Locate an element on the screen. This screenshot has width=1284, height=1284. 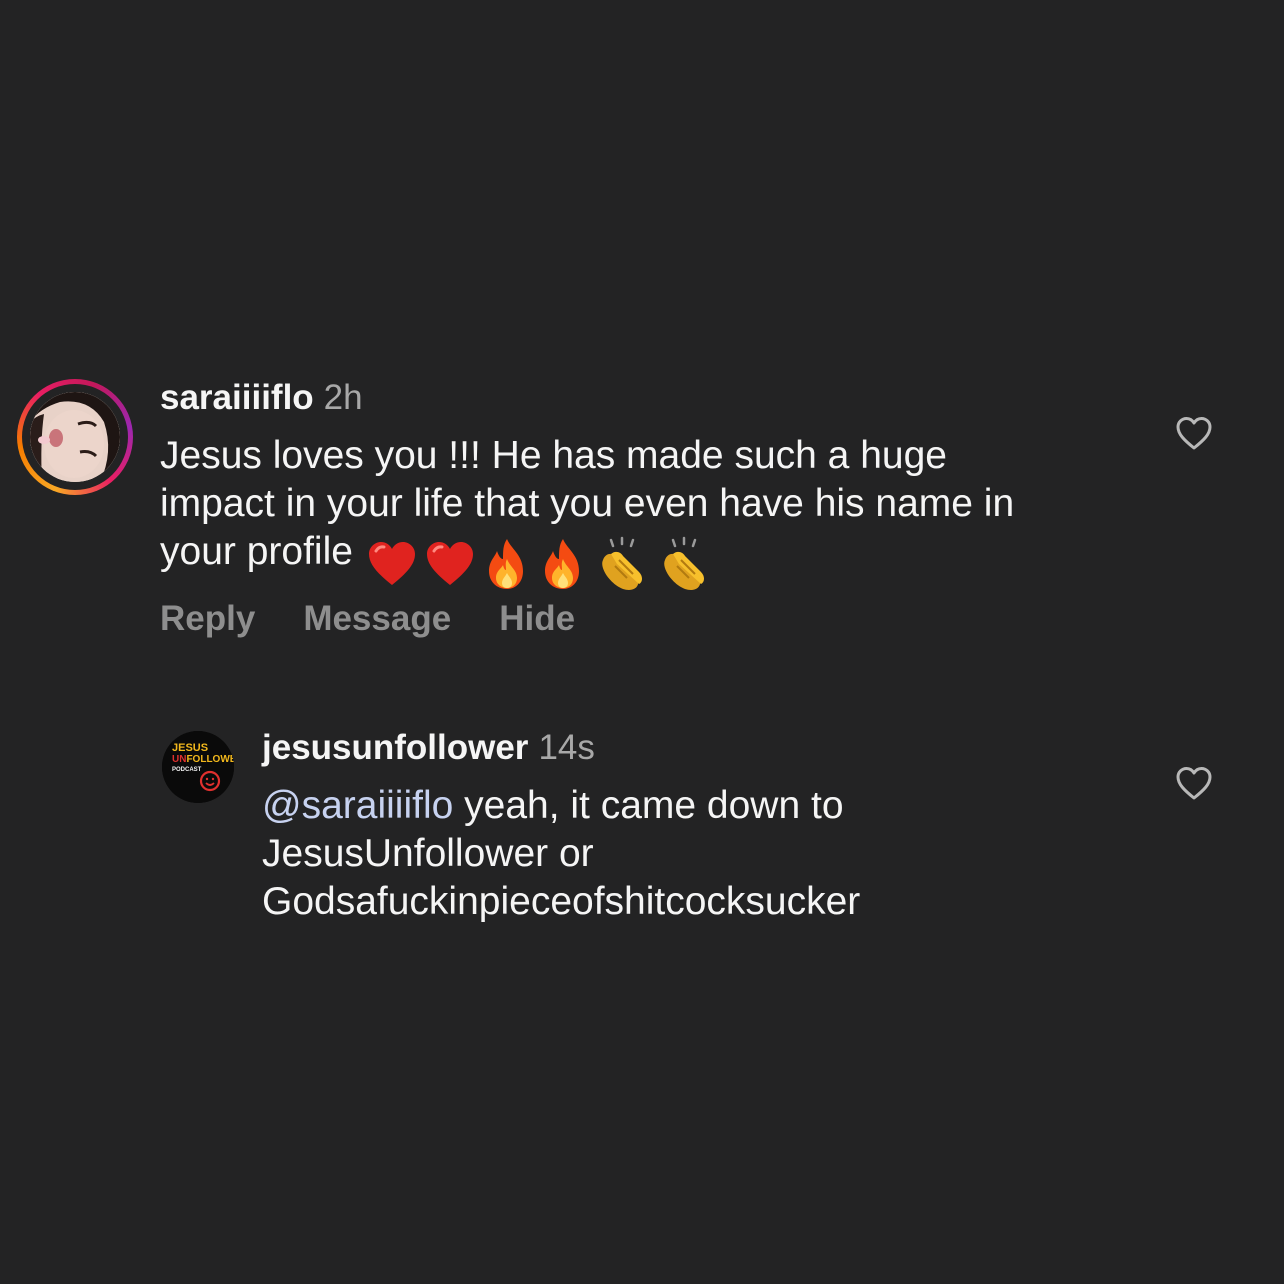
comment-line: JesusUnfollower or is located at coordinates (428, 853).